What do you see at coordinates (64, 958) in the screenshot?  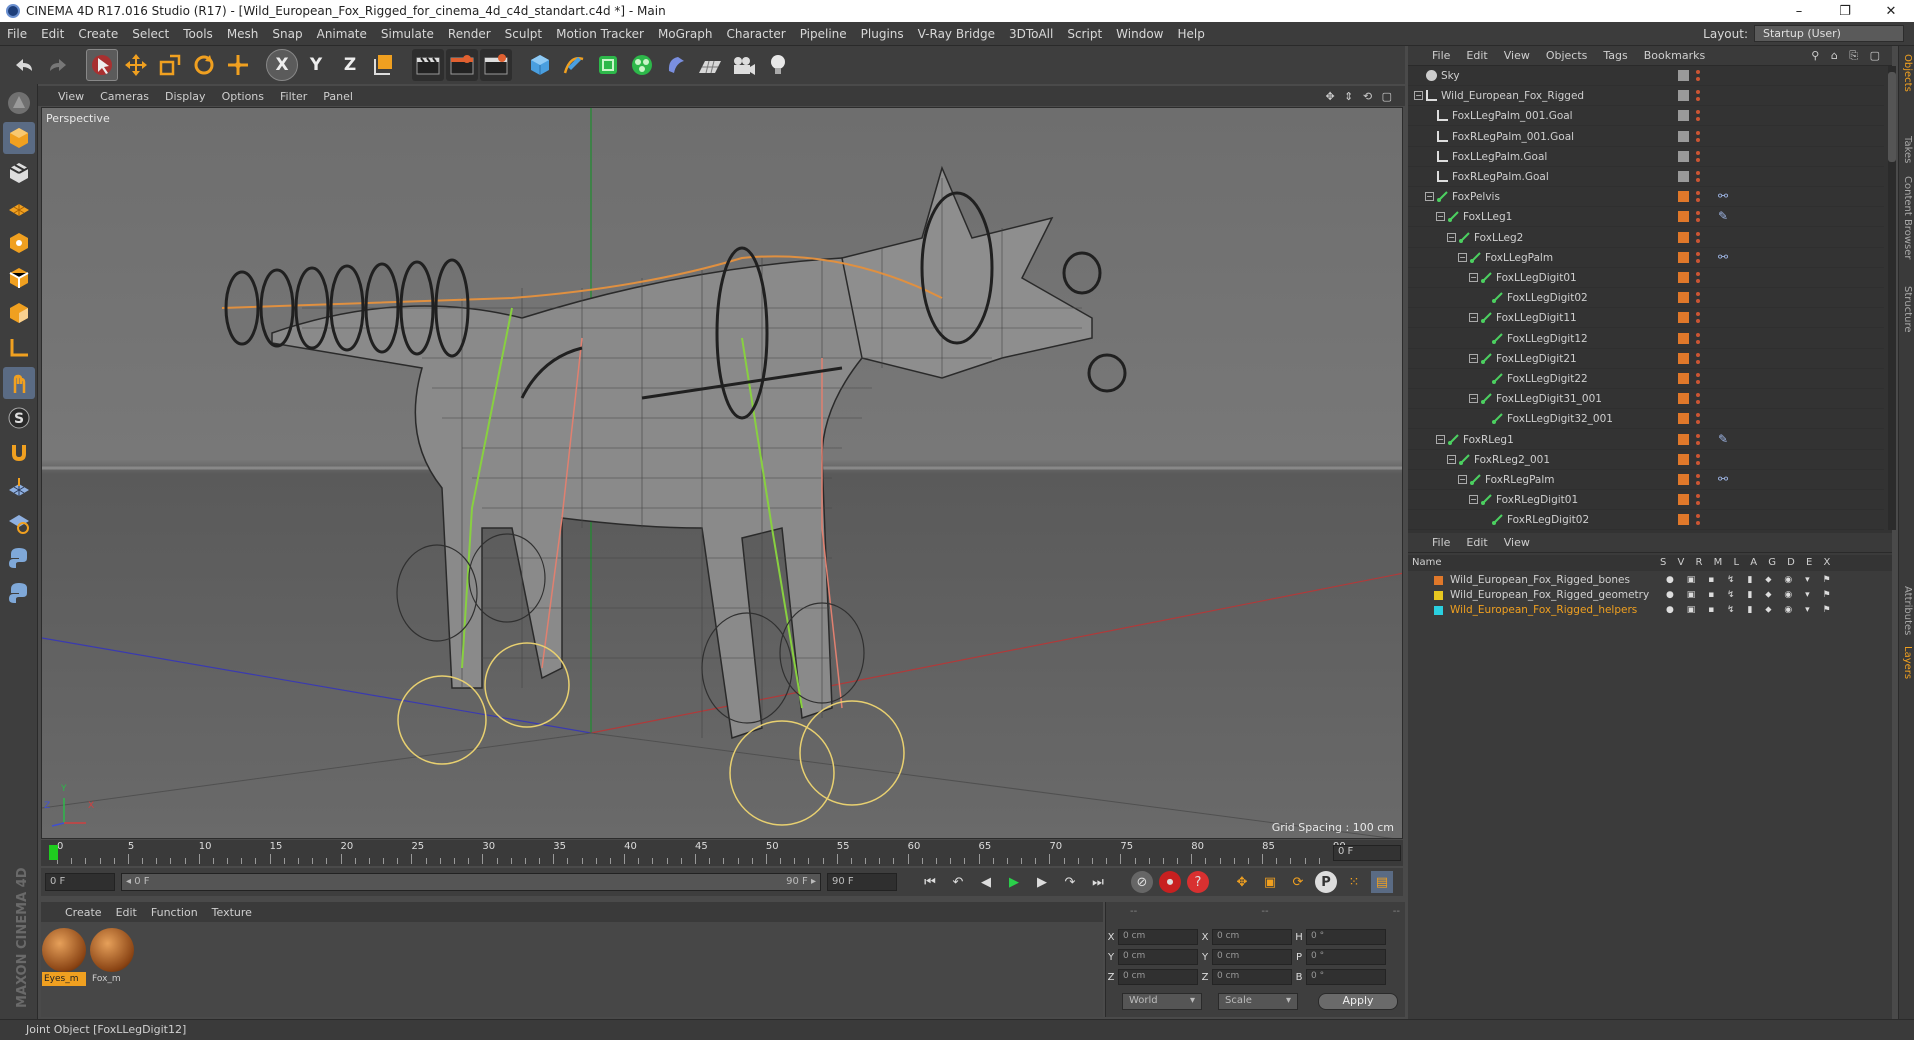 I see `material-eyes-m: Eyes_m` at bounding box center [64, 958].